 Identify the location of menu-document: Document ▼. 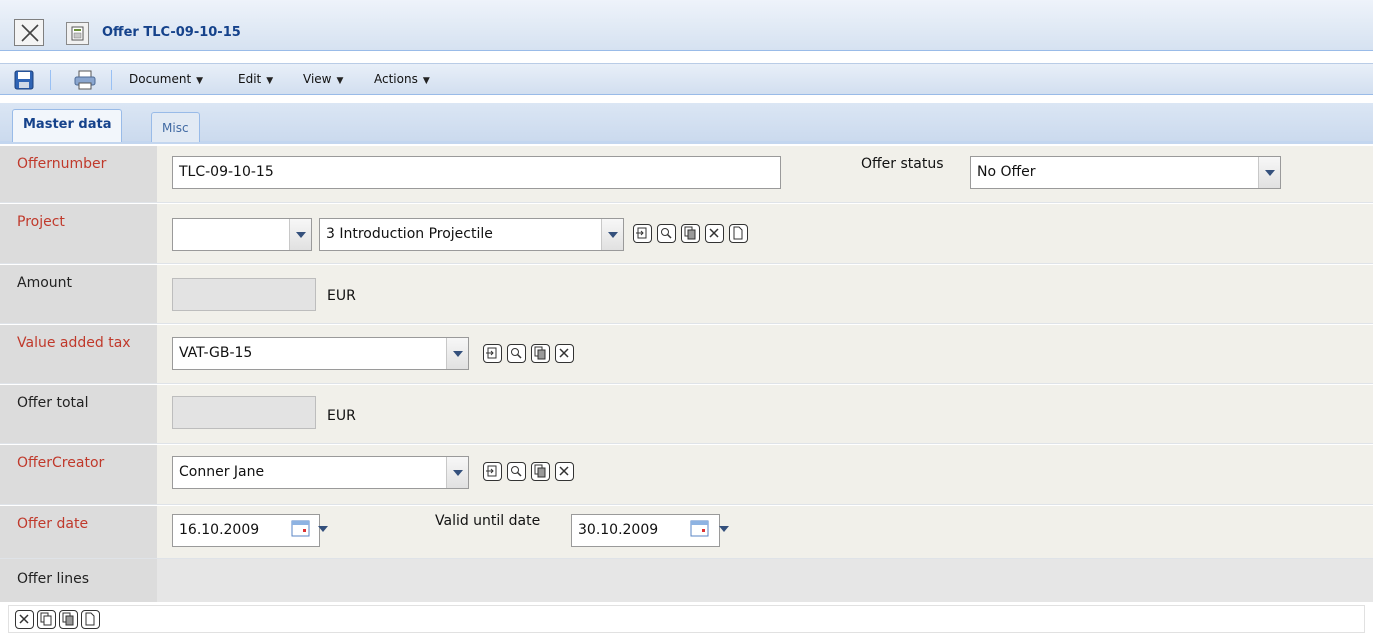
(166, 79).